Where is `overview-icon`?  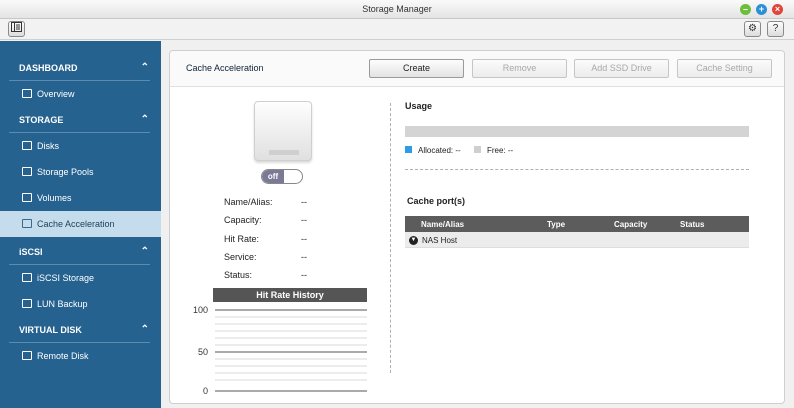 overview-icon is located at coordinates (27, 93).